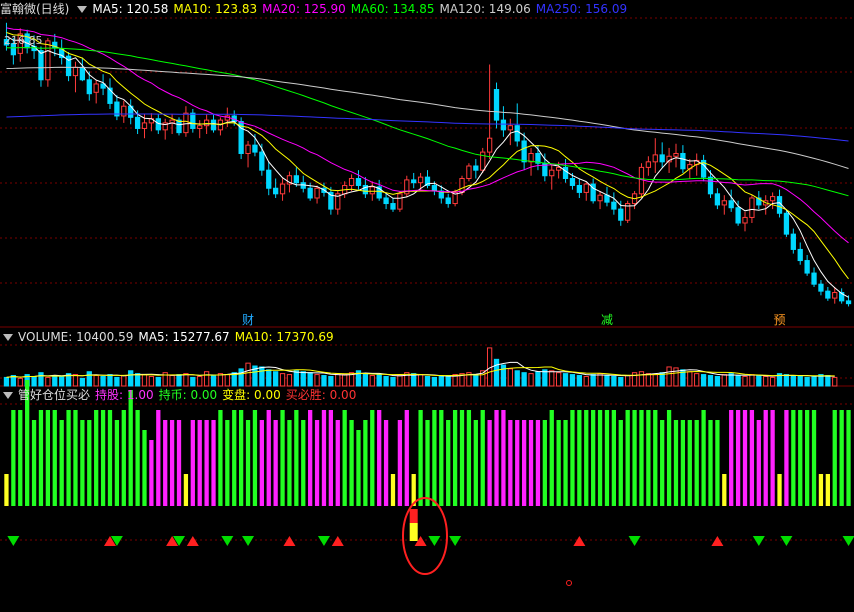  I want to click on small-red-dot, so click(569, 583).